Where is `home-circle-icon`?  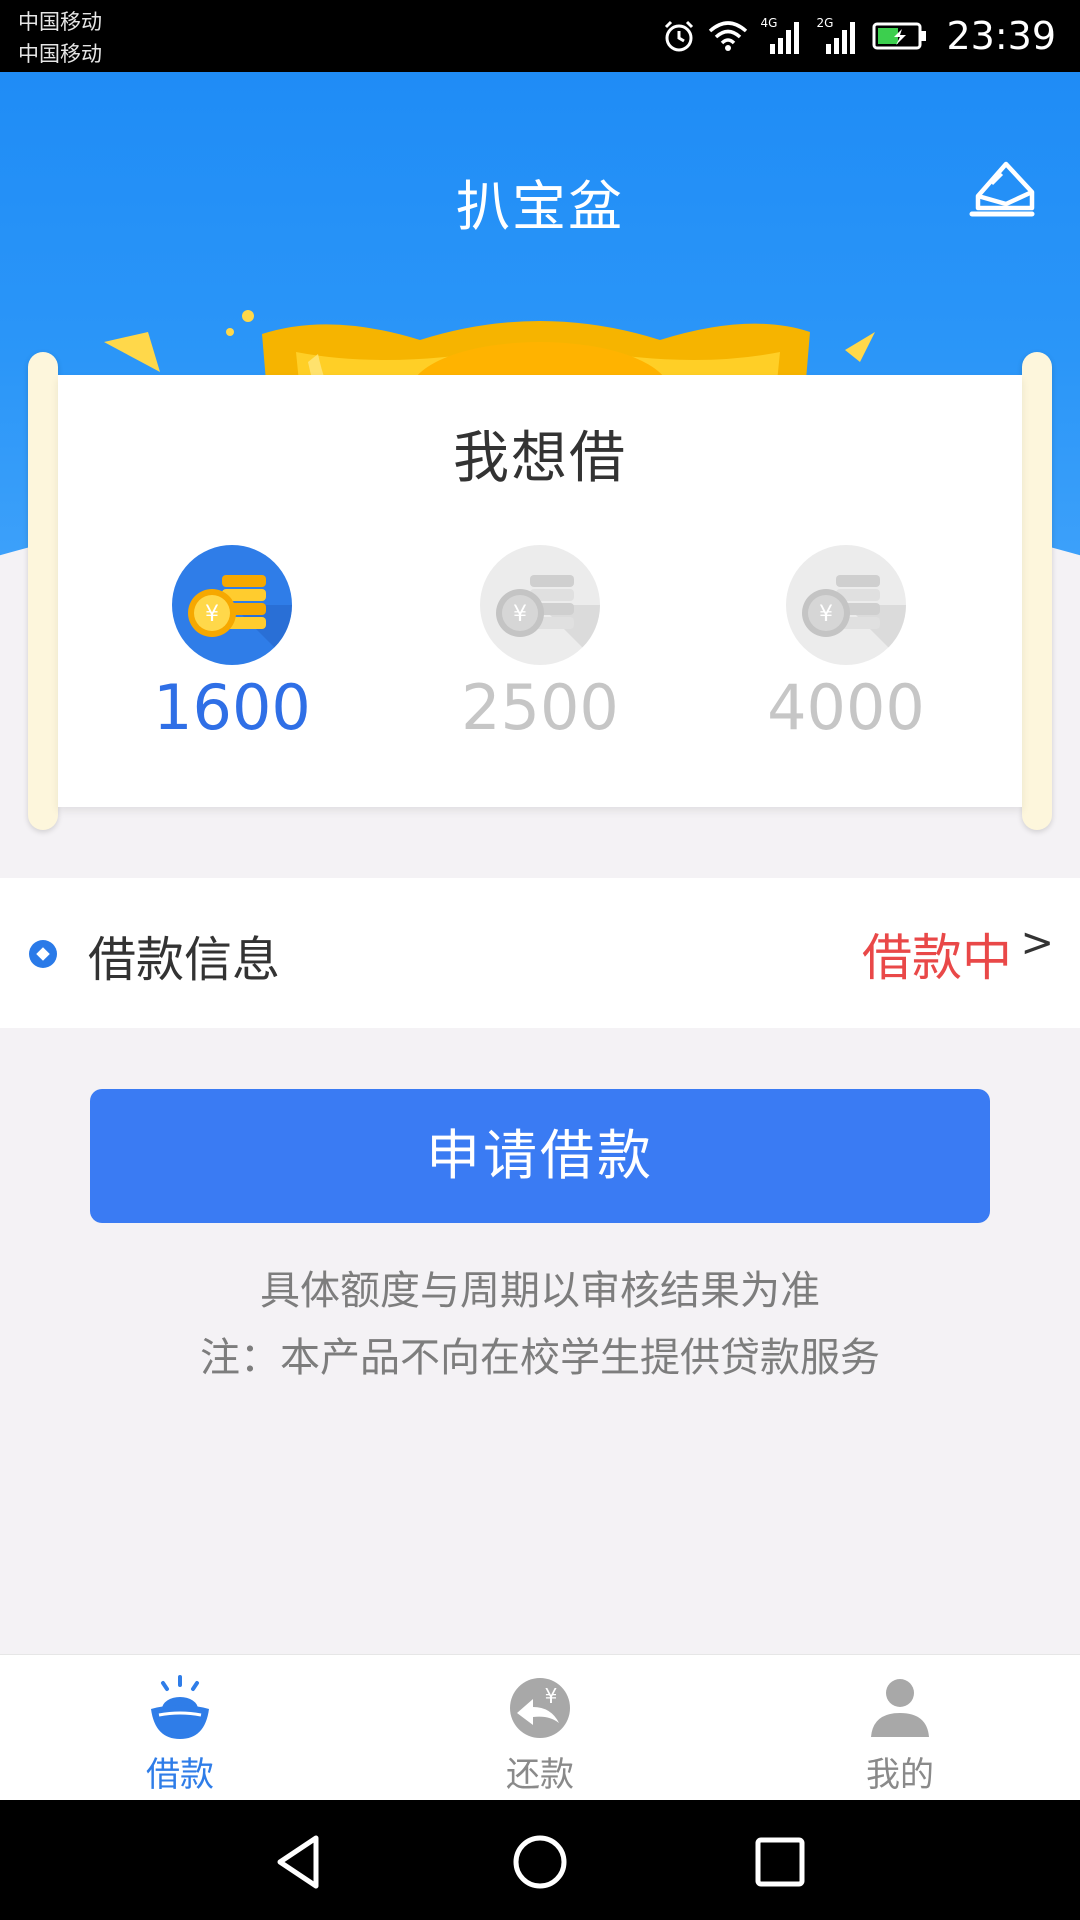 home-circle-icon is located at coordinates (540, 1862).